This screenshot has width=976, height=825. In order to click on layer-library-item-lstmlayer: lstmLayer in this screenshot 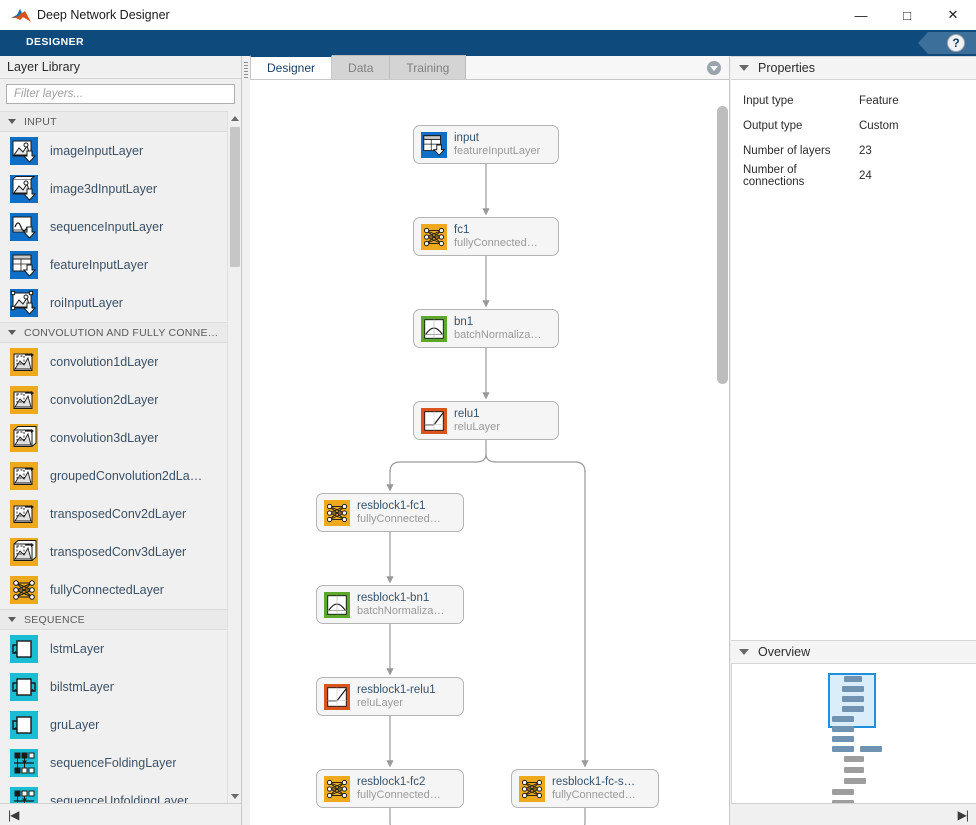, I will do `click(113, 649)`.